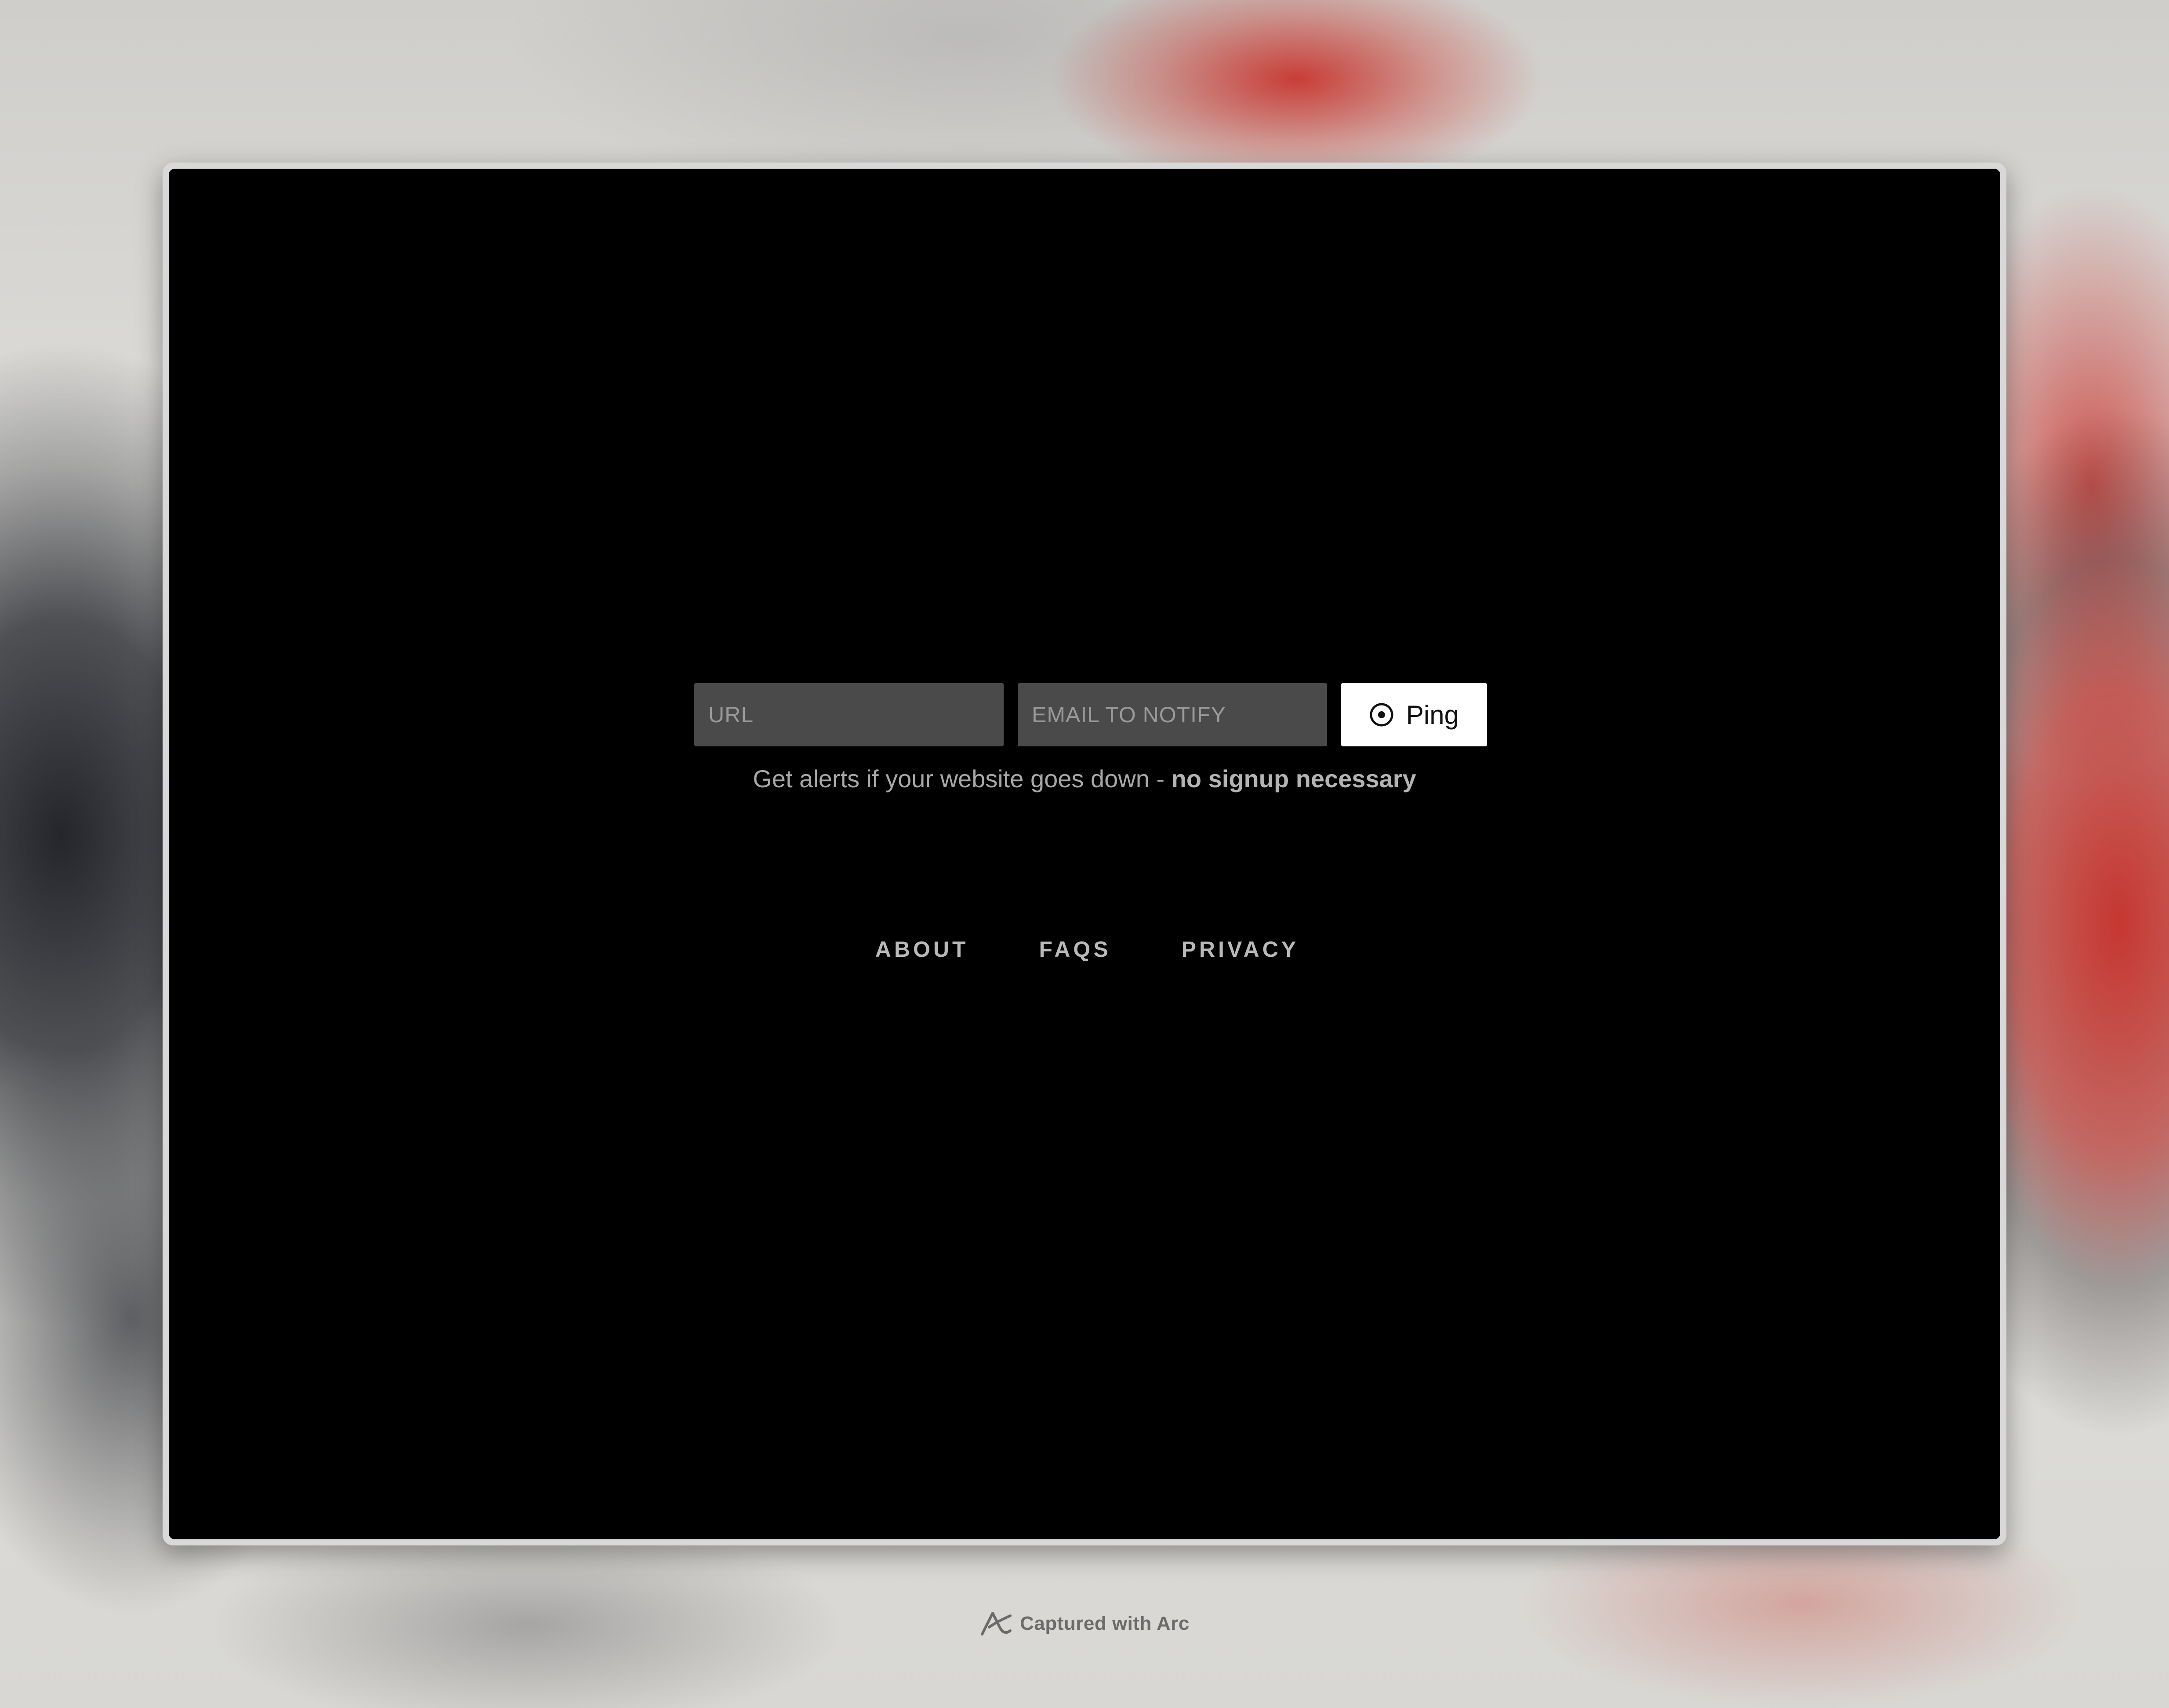  I want to click on radio-target-icon, so click(1381, 714).